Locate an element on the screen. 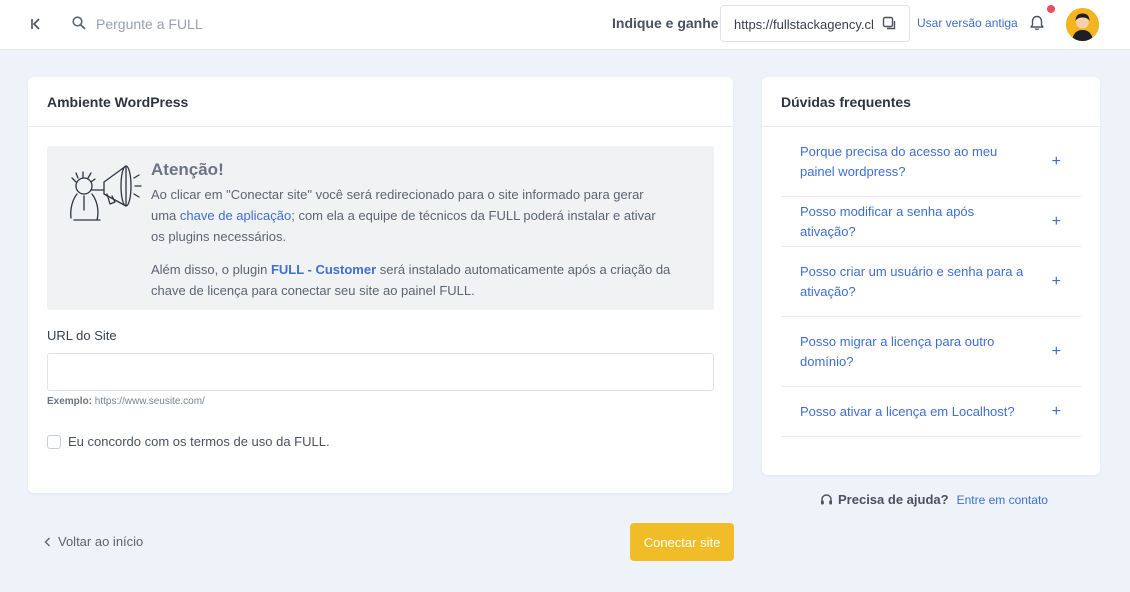 Image resolution: width=1130 pixels, height=592 pixels. alert-text: Além disso, o plugin is located at coordinates (211, 269).